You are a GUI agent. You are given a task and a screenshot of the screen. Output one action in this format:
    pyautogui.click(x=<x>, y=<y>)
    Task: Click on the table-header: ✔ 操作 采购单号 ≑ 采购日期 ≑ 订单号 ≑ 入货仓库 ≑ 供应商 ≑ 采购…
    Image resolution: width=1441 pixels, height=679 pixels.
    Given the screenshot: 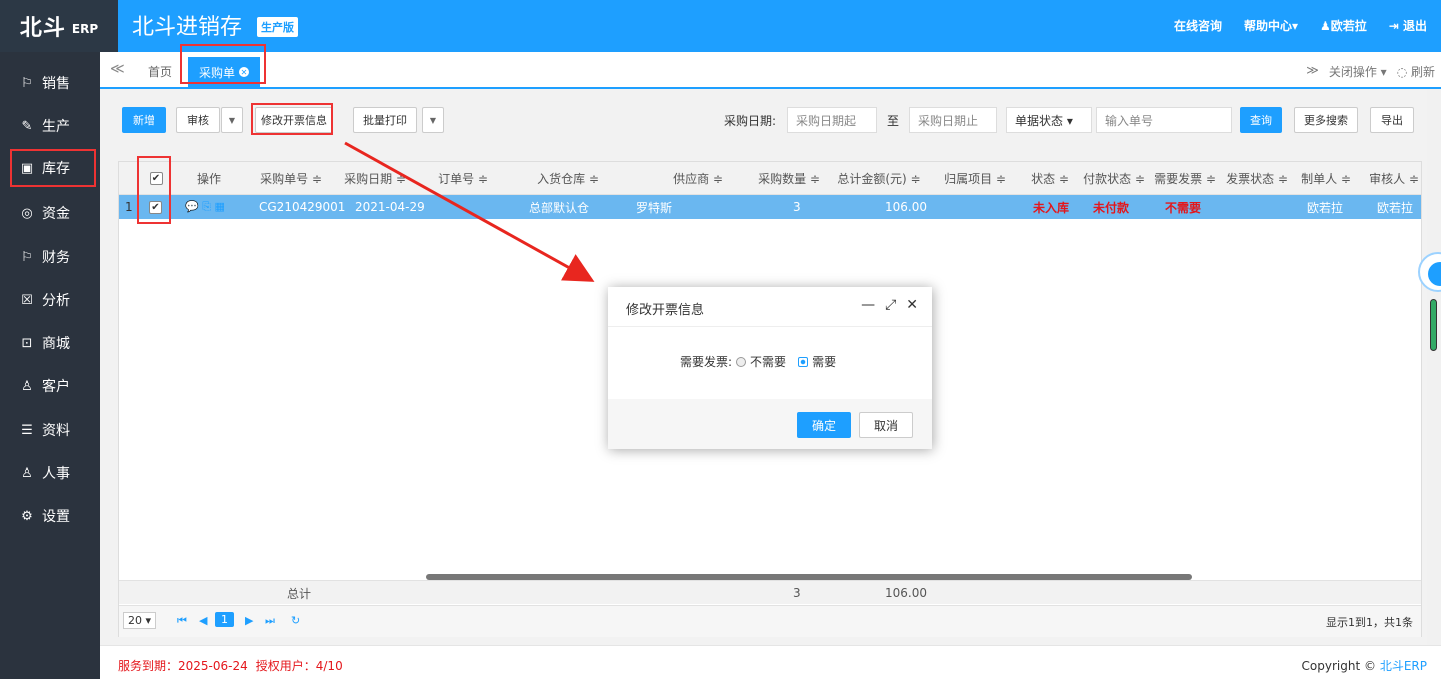 What is the action you would take?
    pyautogui.click(x=770, y=178)
    